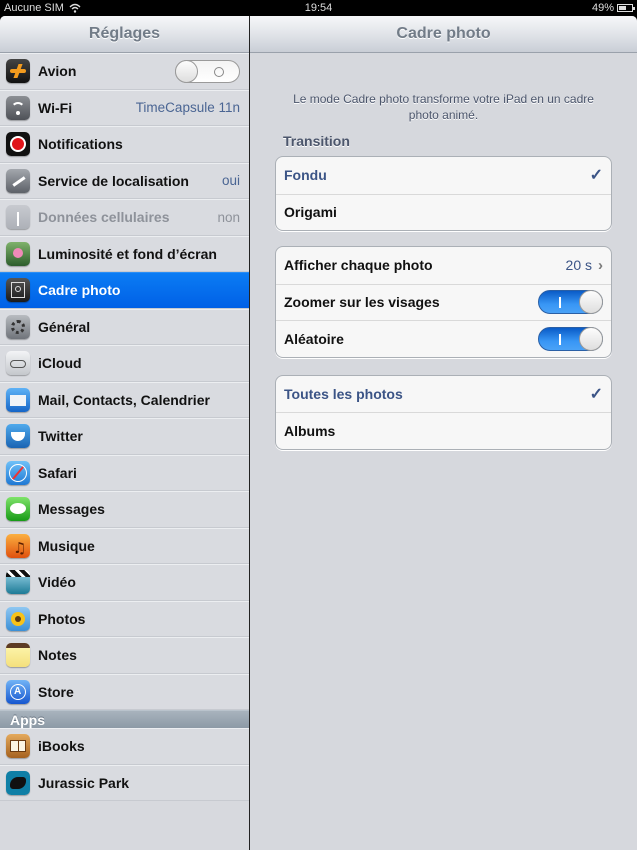  I want to click on clock: 19:54, so click(318, 8).